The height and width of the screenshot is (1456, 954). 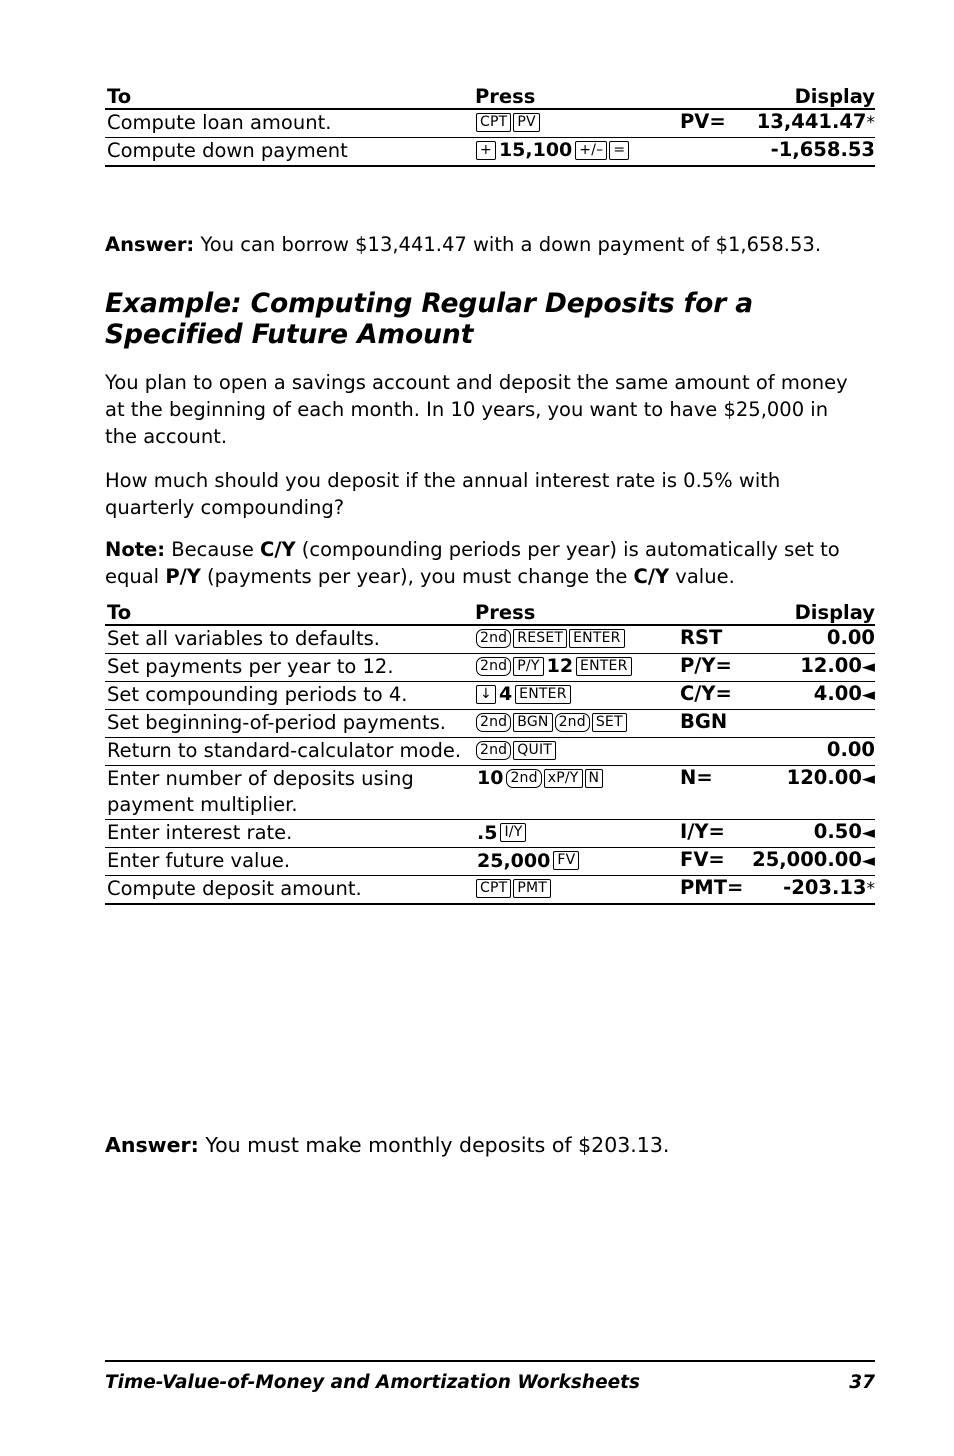 What do you see at coordinates (540, 638) in the screenshot?
I see `key-reset: RESET` at bounding box center [540, 638].